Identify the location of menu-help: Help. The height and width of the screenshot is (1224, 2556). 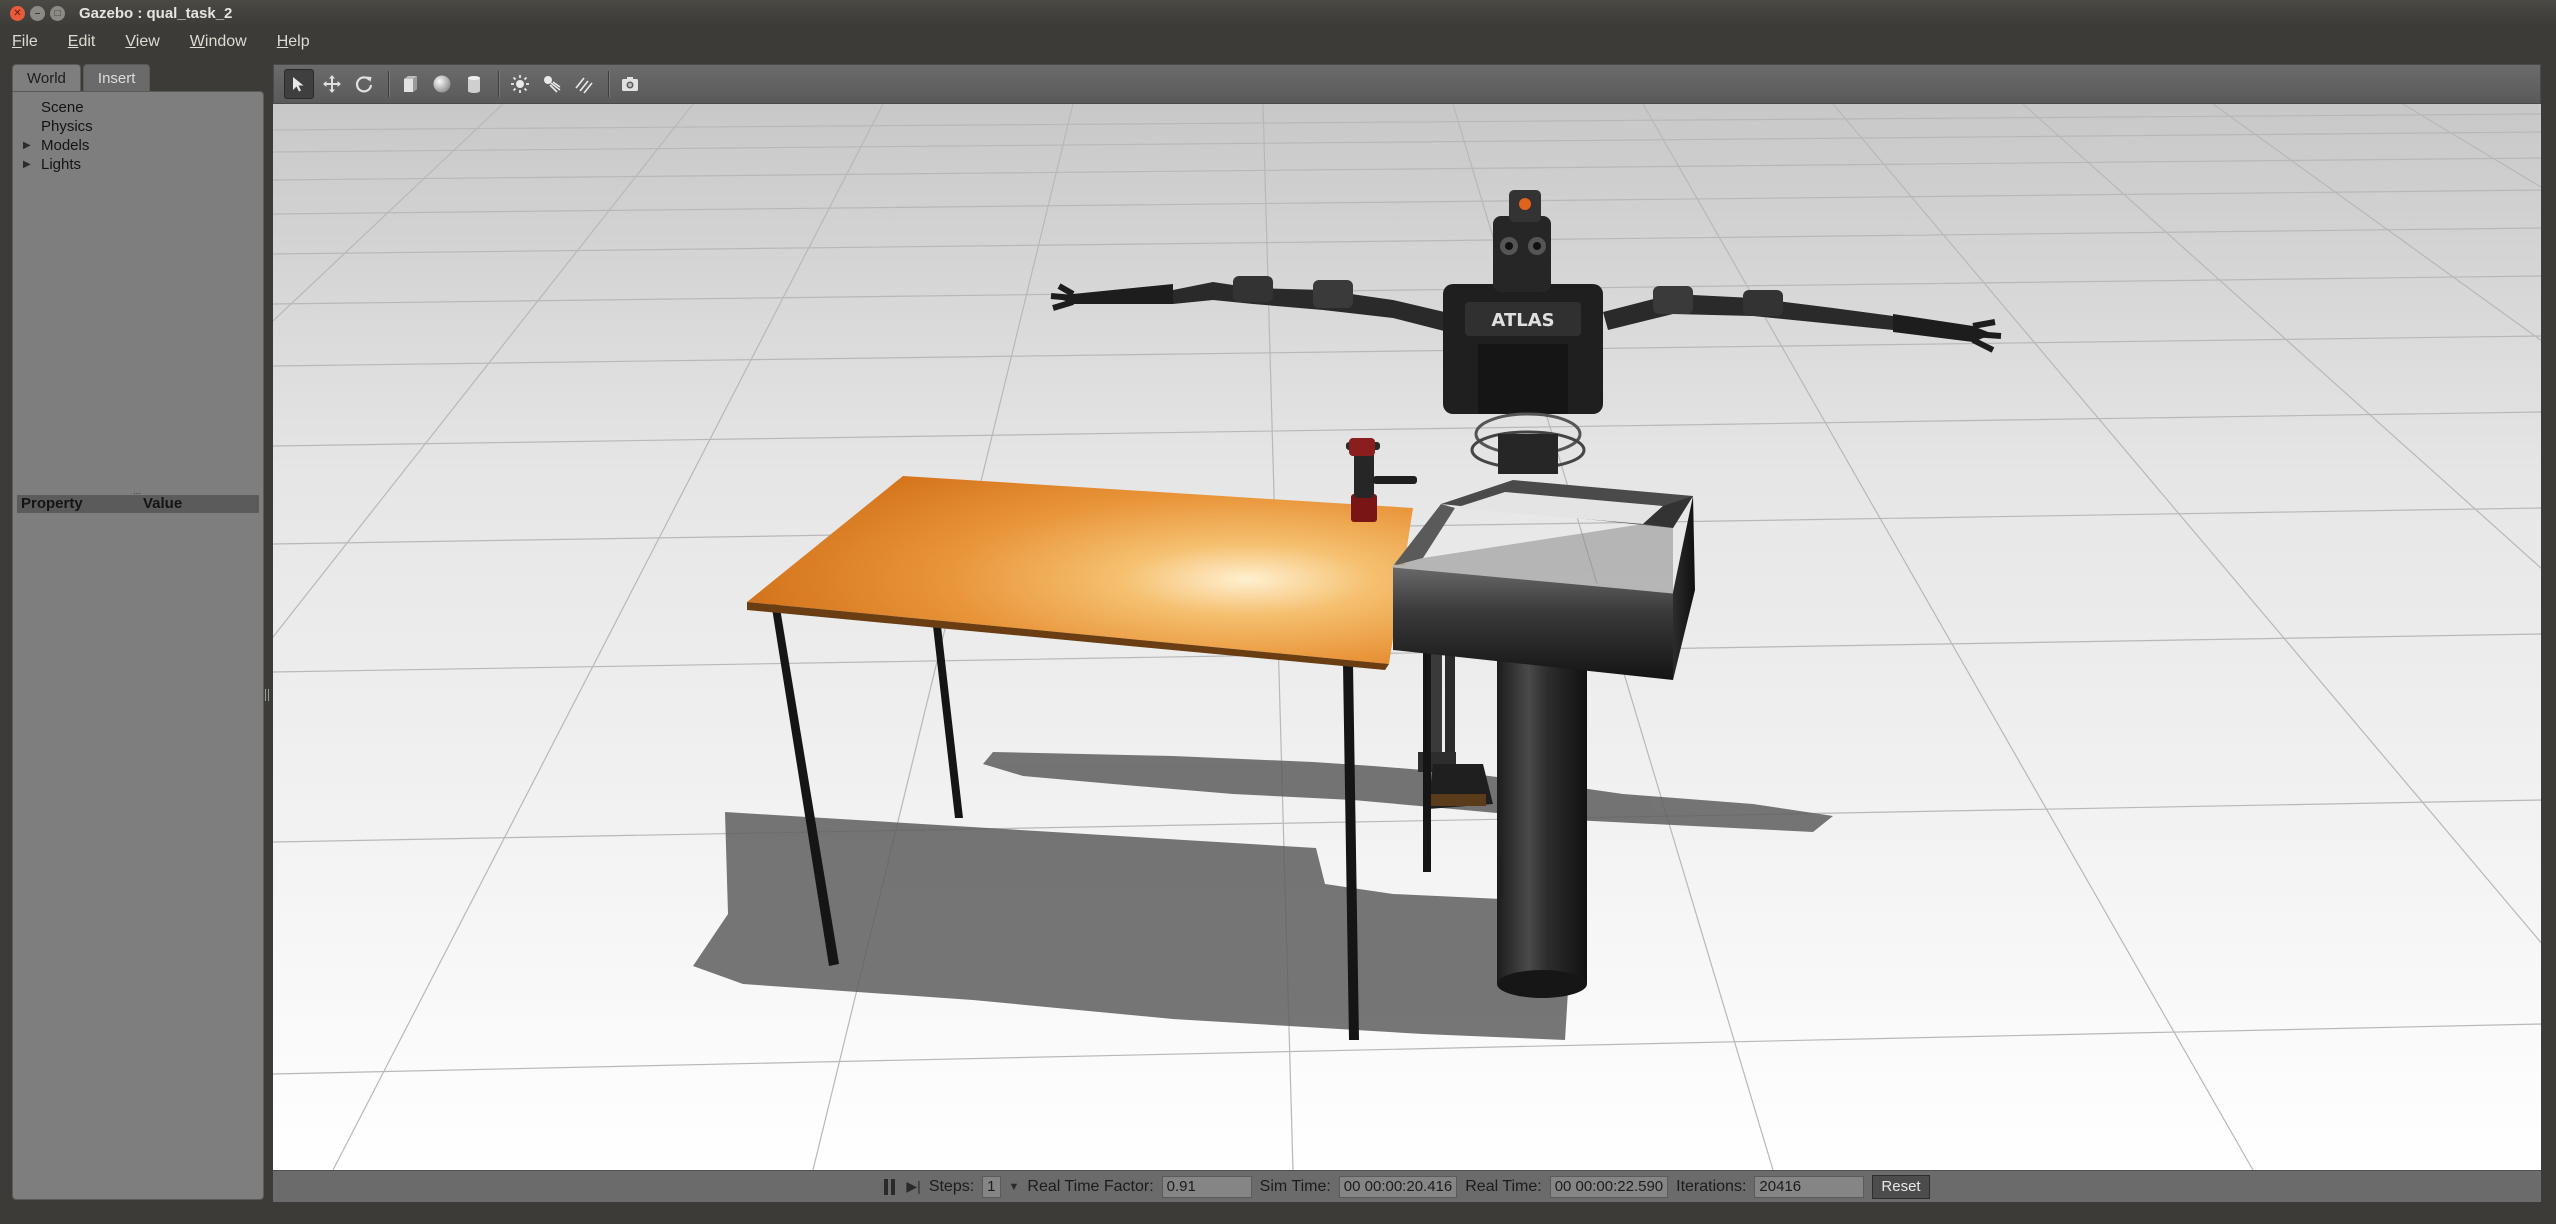
(293, 42).